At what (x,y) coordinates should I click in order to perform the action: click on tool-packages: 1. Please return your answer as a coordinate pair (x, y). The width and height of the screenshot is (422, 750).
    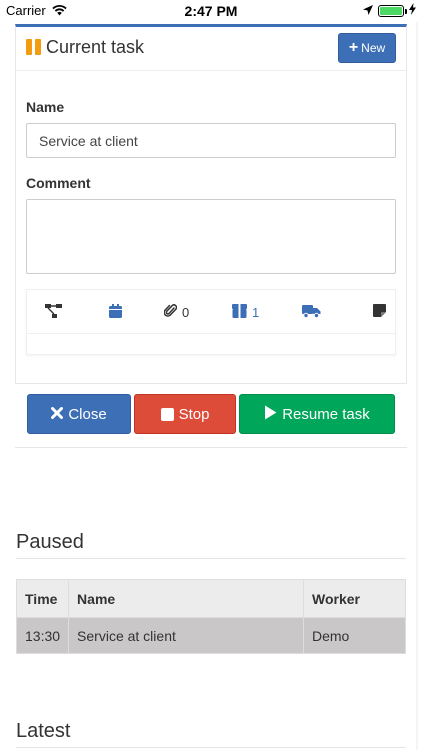
    Looking at the image, I should click on (246, 312).